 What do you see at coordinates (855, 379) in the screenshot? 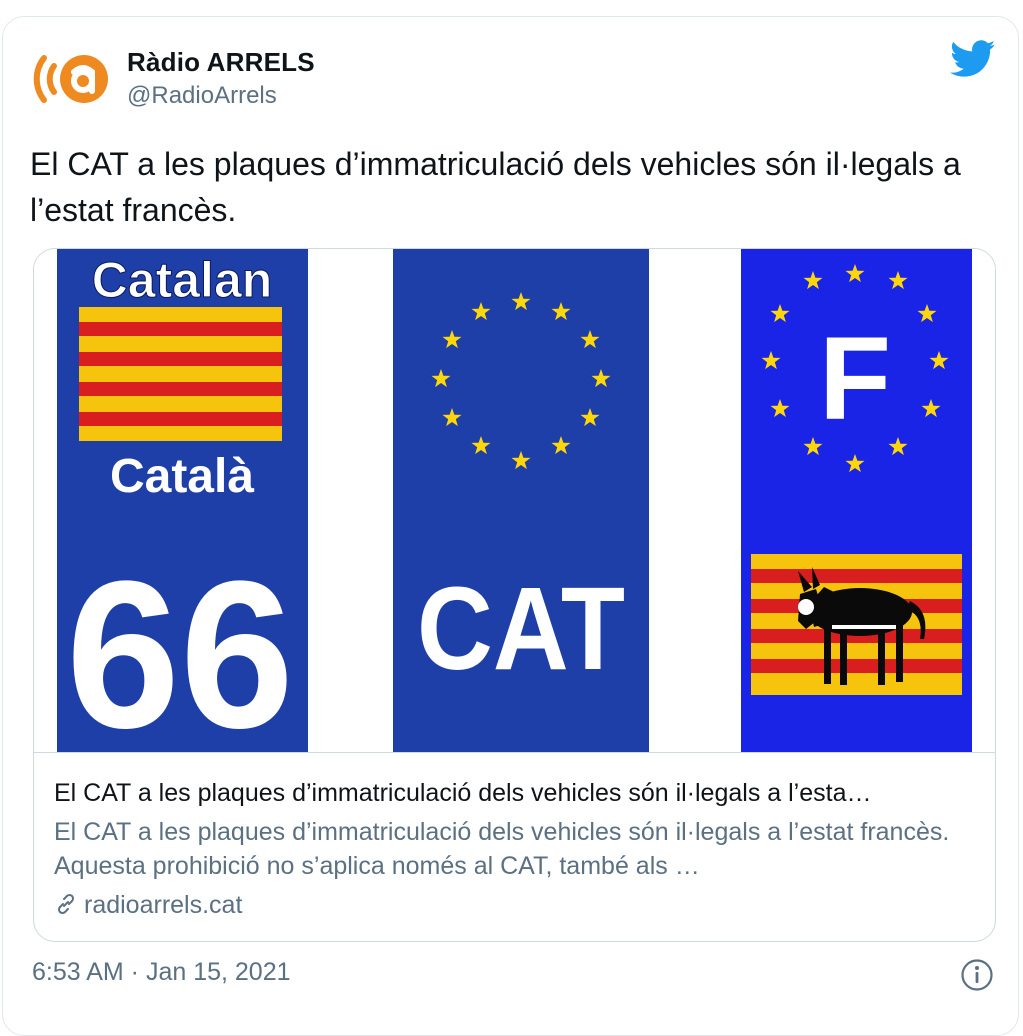
I see `plate-letter-f: F` at bounding box center [855, 379].